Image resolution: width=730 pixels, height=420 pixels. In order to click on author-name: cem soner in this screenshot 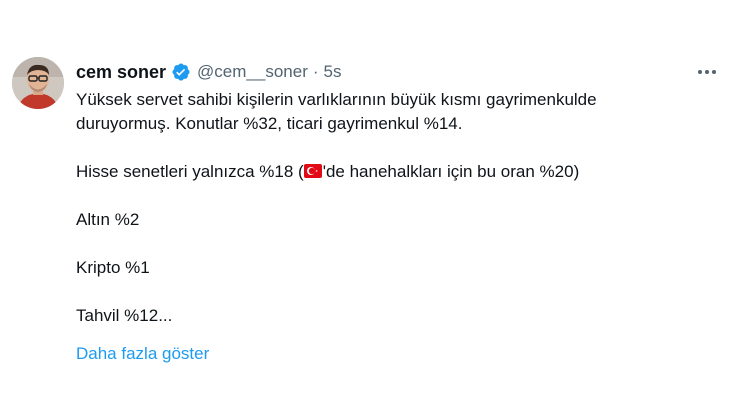, I will do `click(121, 72)`.